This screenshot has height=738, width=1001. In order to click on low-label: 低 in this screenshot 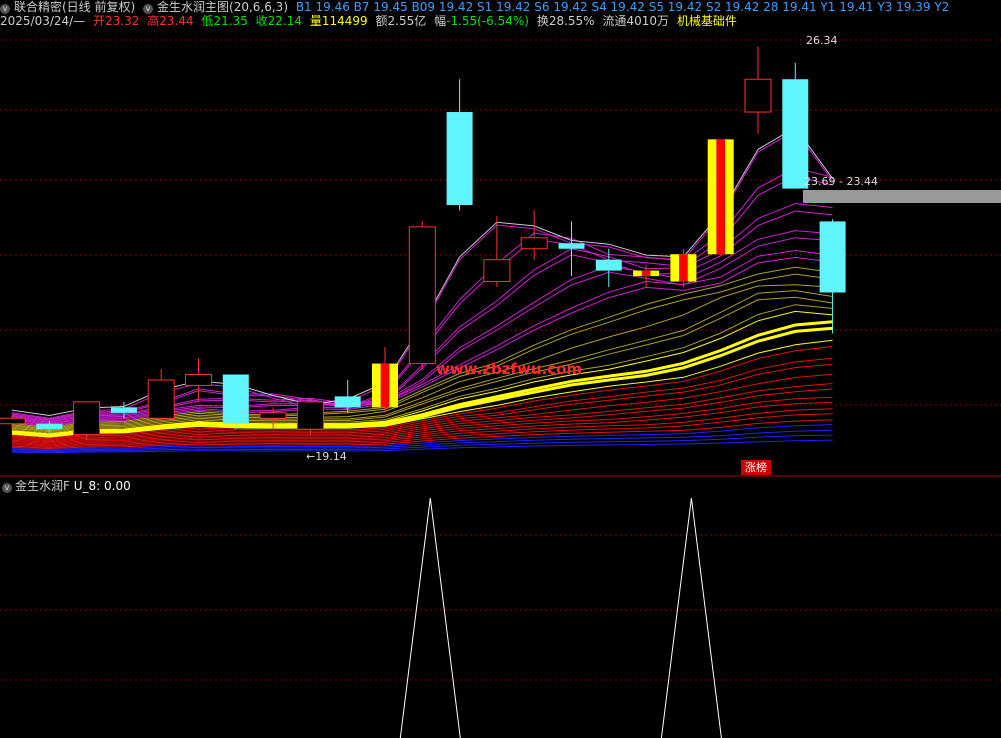, I will do `click(207, 21)`.